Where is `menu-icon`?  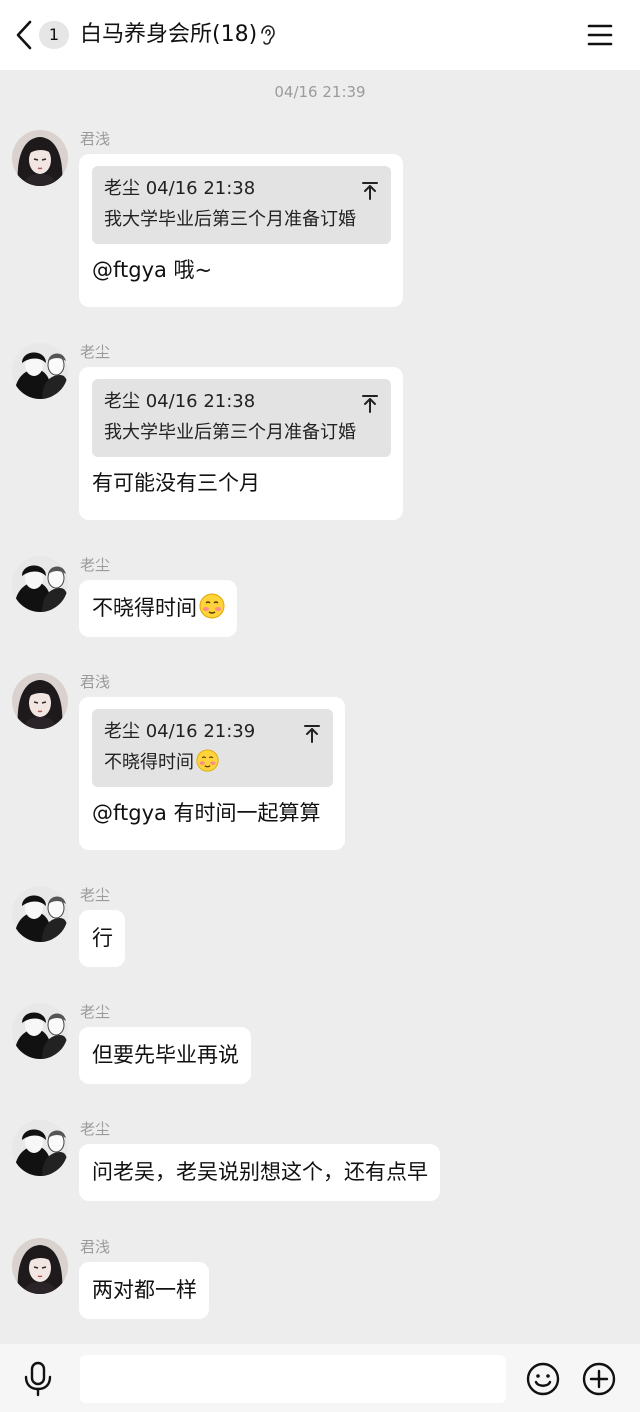 menu-icon is located at coordinates (600, 35).